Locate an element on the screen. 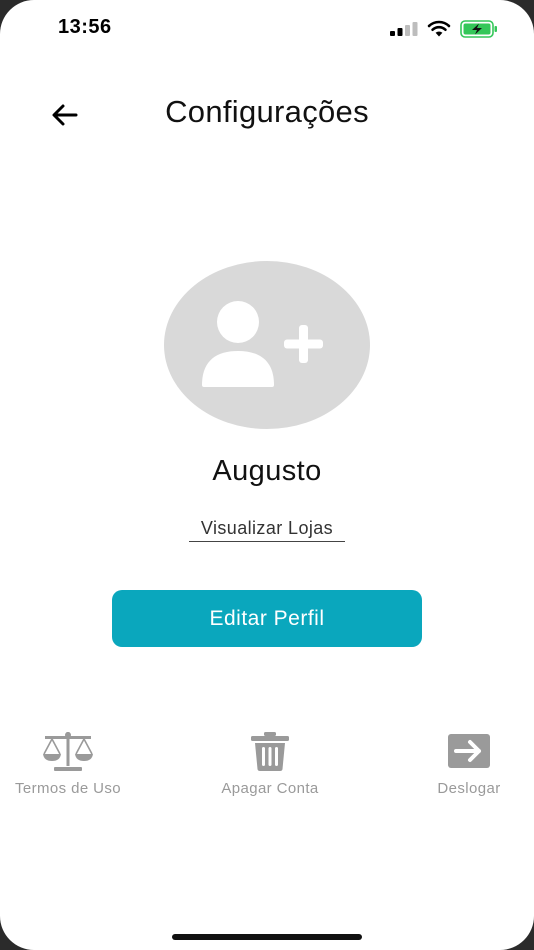 The width and height of the screenshot is (534, 950). status-time: 13:56 is located at coordinates (85, 27).